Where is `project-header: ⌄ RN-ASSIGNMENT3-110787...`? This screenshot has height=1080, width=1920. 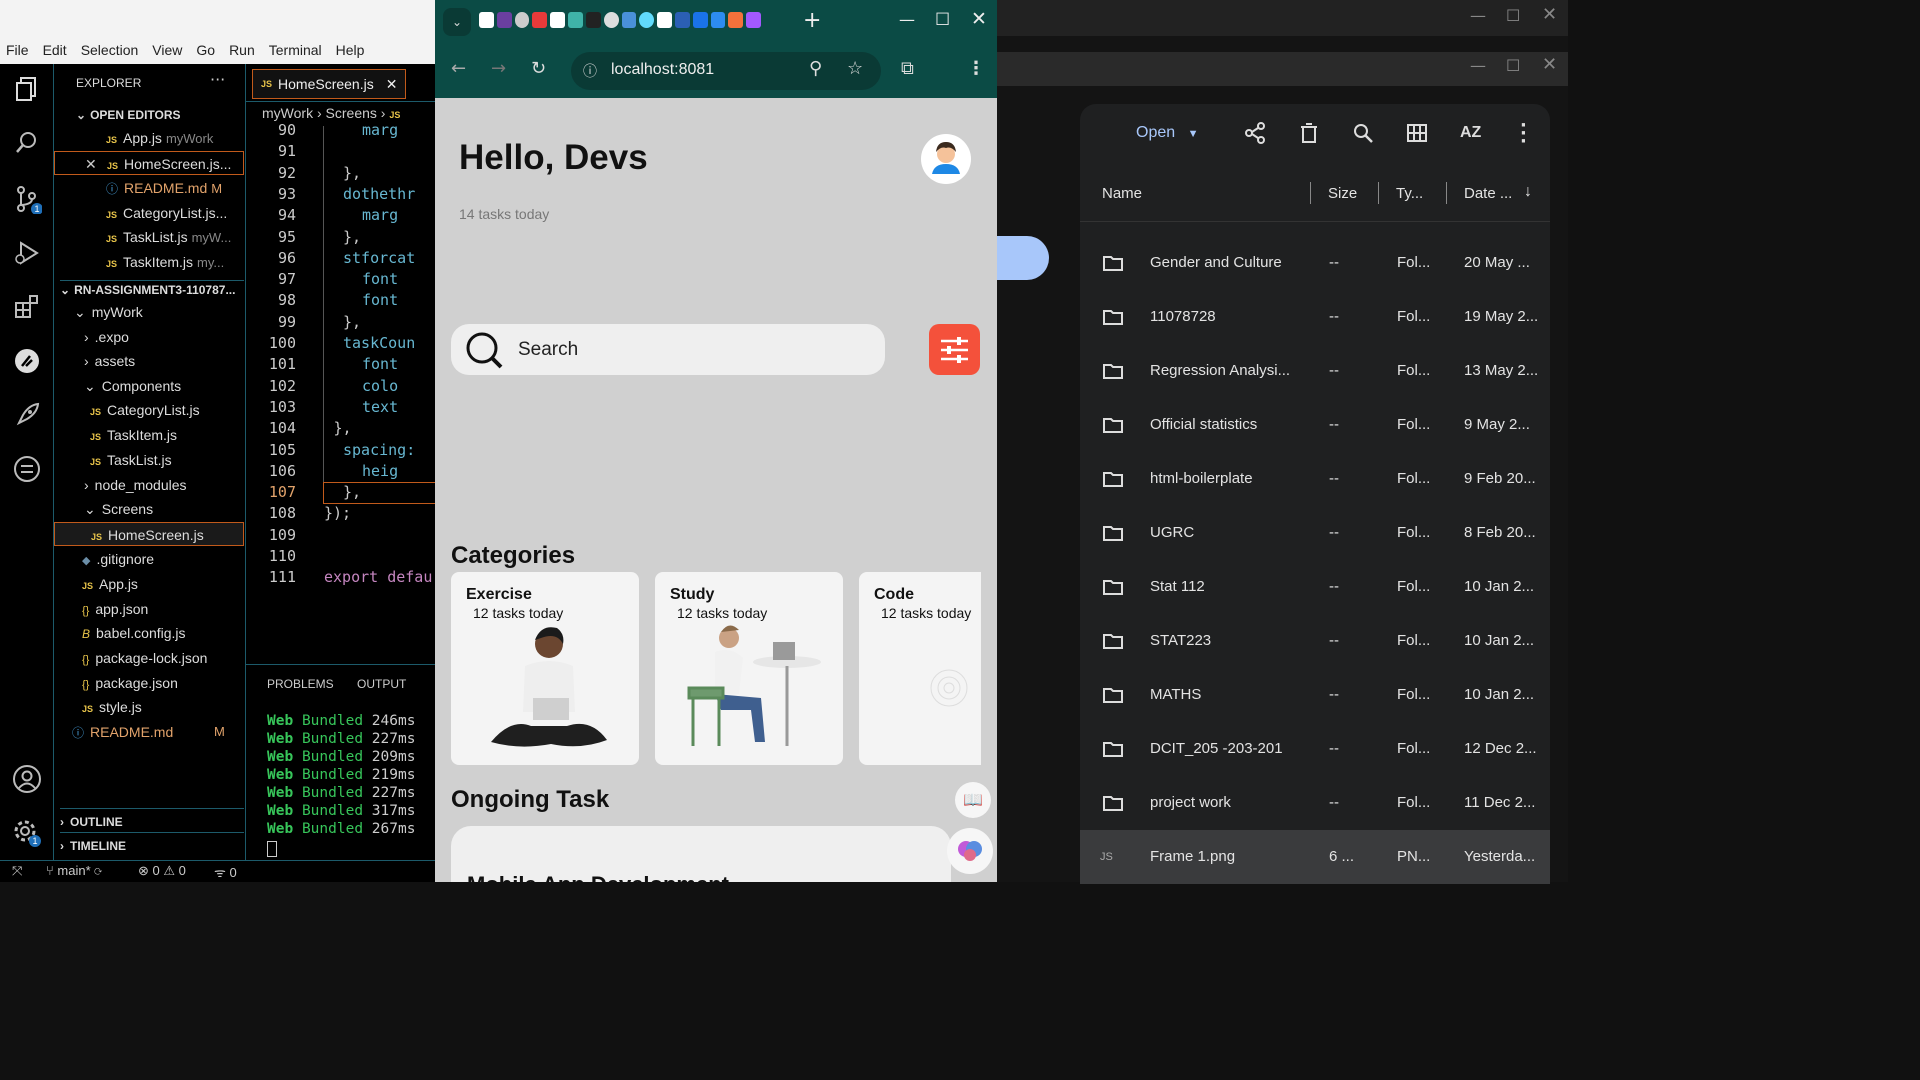
project-header: ⌄ RN-ASSIGNMENT3-110787... is located at coordinates (152, 288).